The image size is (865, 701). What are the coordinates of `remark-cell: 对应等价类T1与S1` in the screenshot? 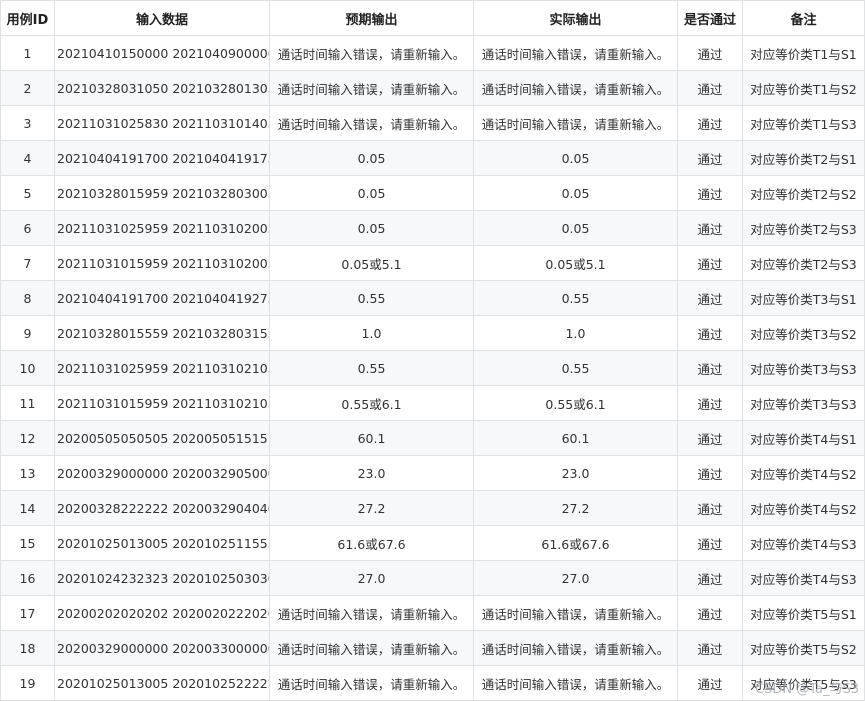 It's located at (803, 53).